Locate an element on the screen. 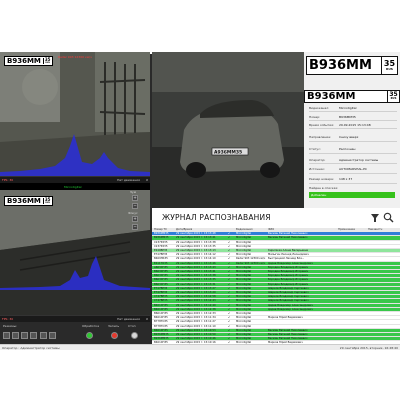  info-key: Направление: is located at coordinates (320, 137).